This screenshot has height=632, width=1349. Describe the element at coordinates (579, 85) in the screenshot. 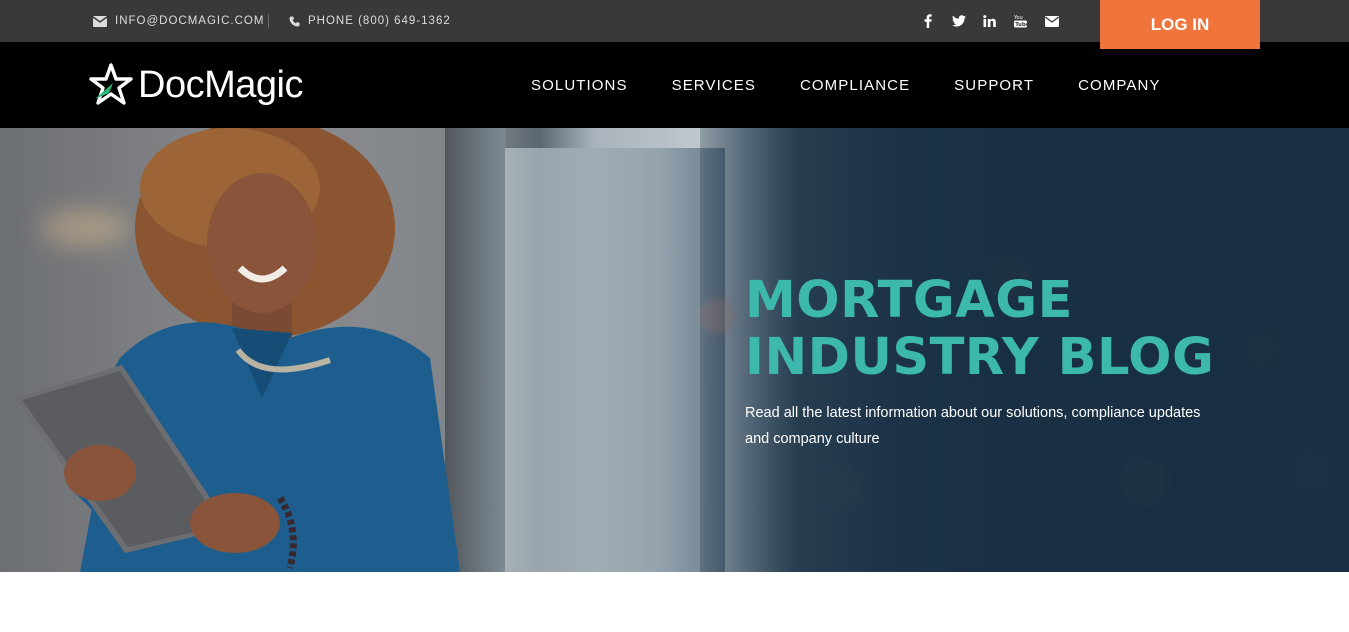

I see `nav-solutions: SOLUTIONS` at that location.